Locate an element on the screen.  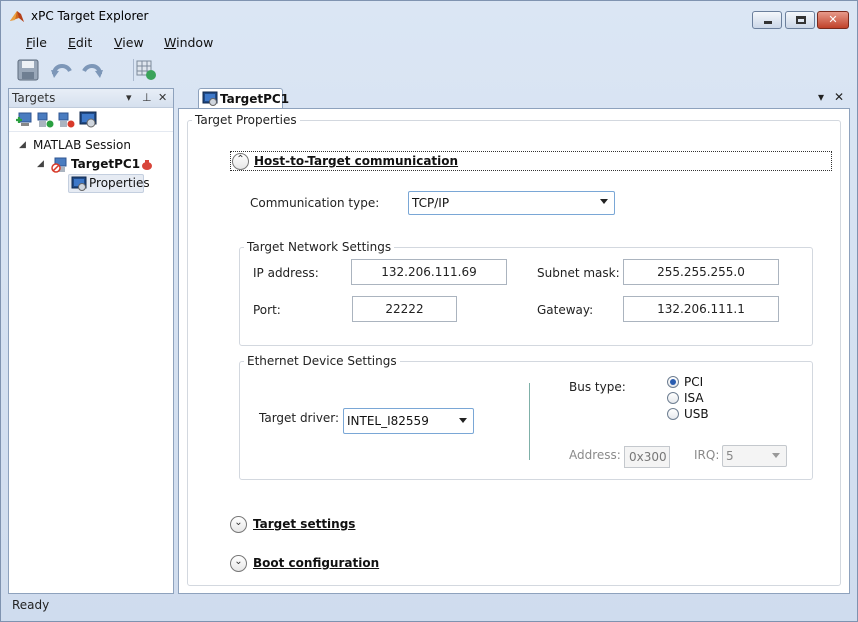
bus-type-usb-radio: USB is located at coordinates (692, 415).